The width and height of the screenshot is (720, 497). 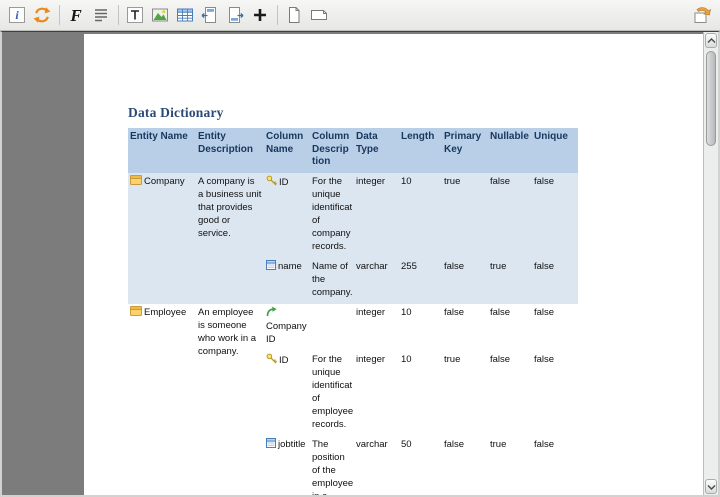 I want to click on footer-button, so click(x=235, y=15).